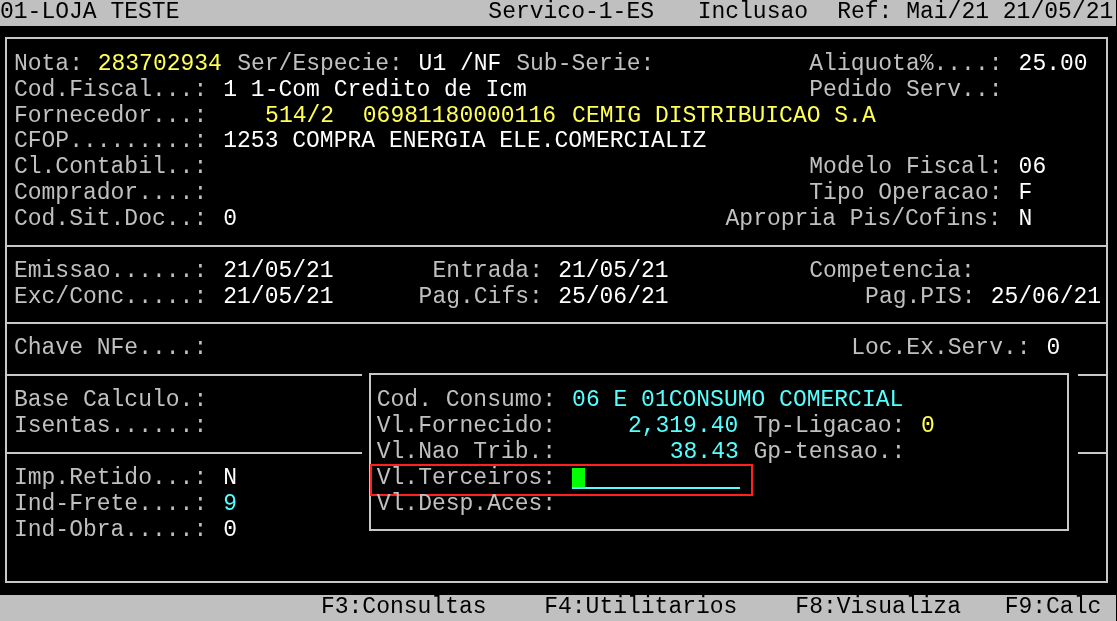 The width and height of the screenshot is (1117, 621). Describe the element at coordinates (976, 13) in the screenshot. I see `reference-date: Ref: Mai/21 21/05/21` at that location.